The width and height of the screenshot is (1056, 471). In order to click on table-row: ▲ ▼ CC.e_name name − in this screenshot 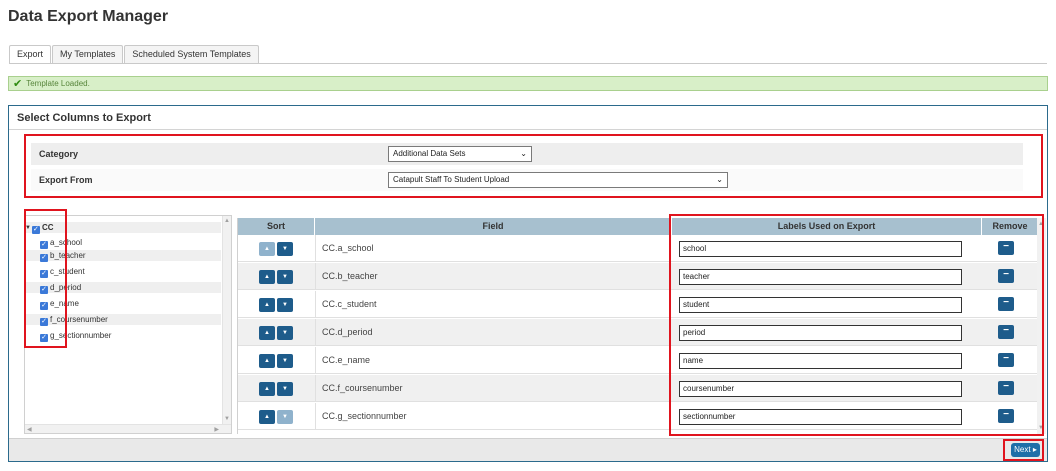, I will do `click(638, 360)`.